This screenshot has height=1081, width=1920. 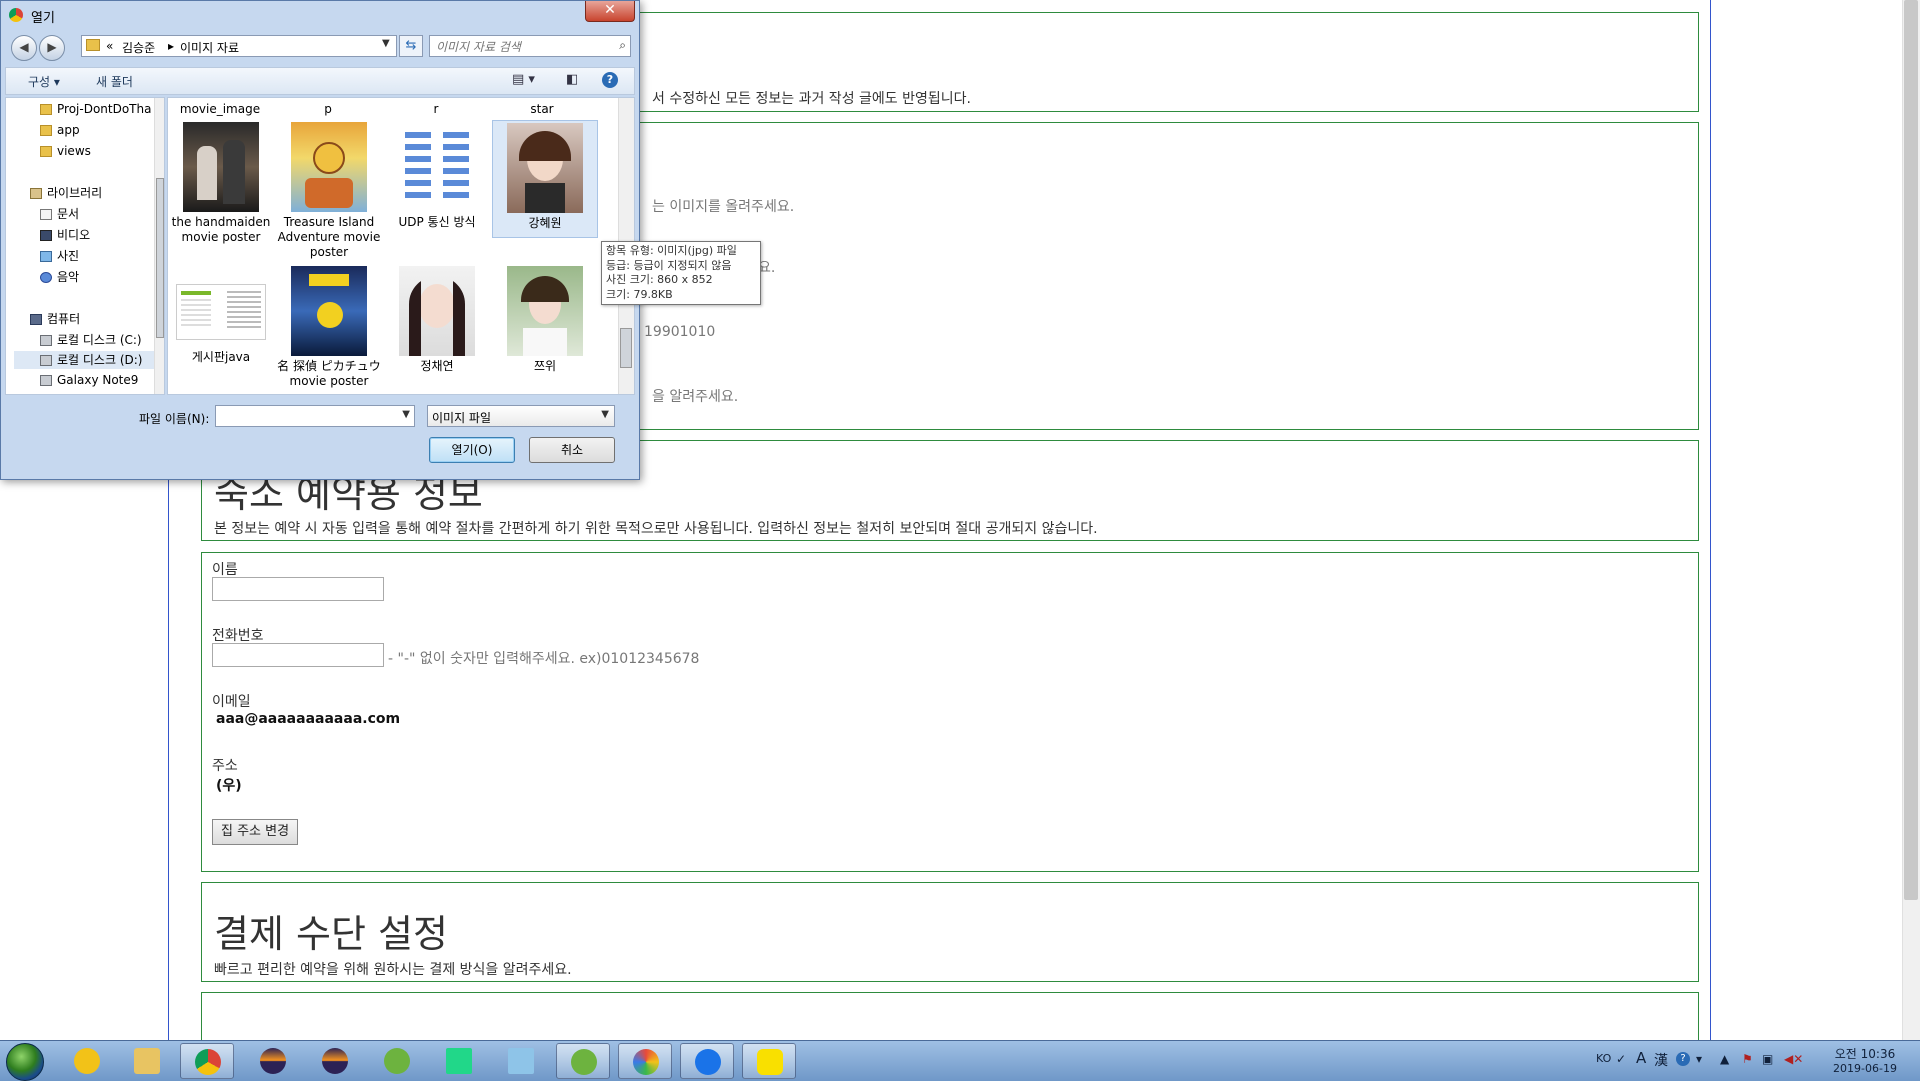 I want to click on map-pin-icon, so click(x=708, y=1062).